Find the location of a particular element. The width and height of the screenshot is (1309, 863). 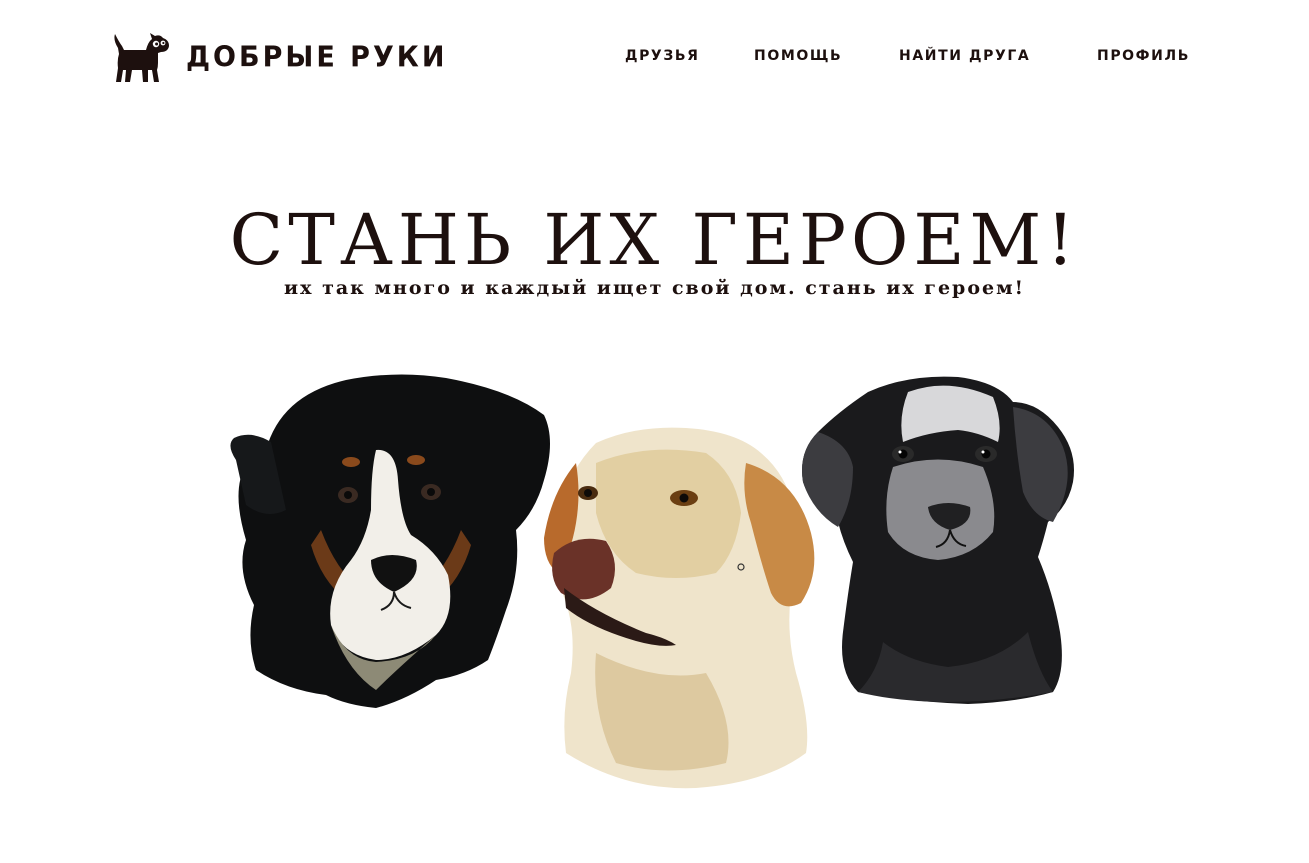

yellow-labrador-image is located at coordinates (681, 608).